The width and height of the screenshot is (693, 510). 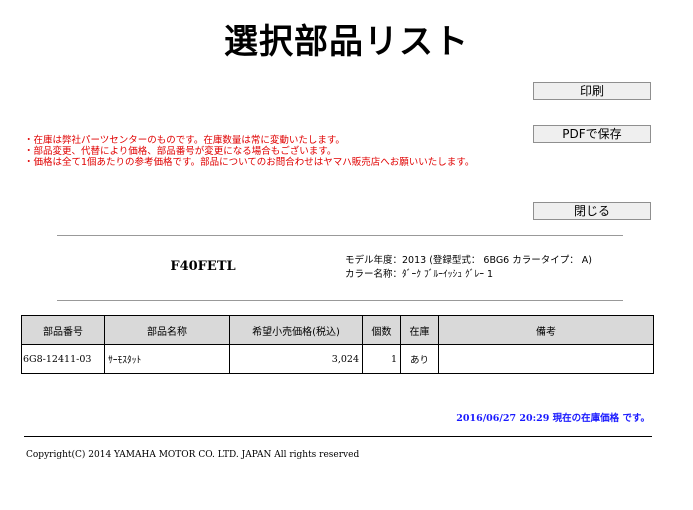 I want to click on table-header-row: 部品番号 部品名称 希望小売価格(税込) 個数 在庫 備考, so click(x=337, y=330).